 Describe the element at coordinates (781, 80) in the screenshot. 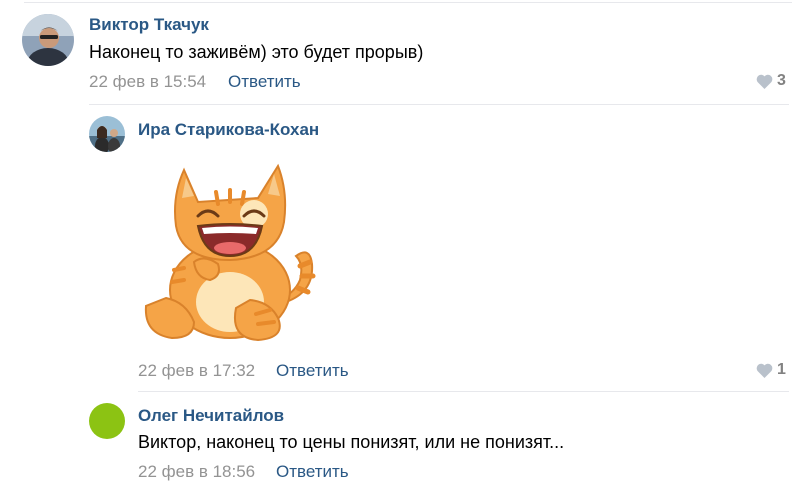

I see `like-count: 3` at that location.